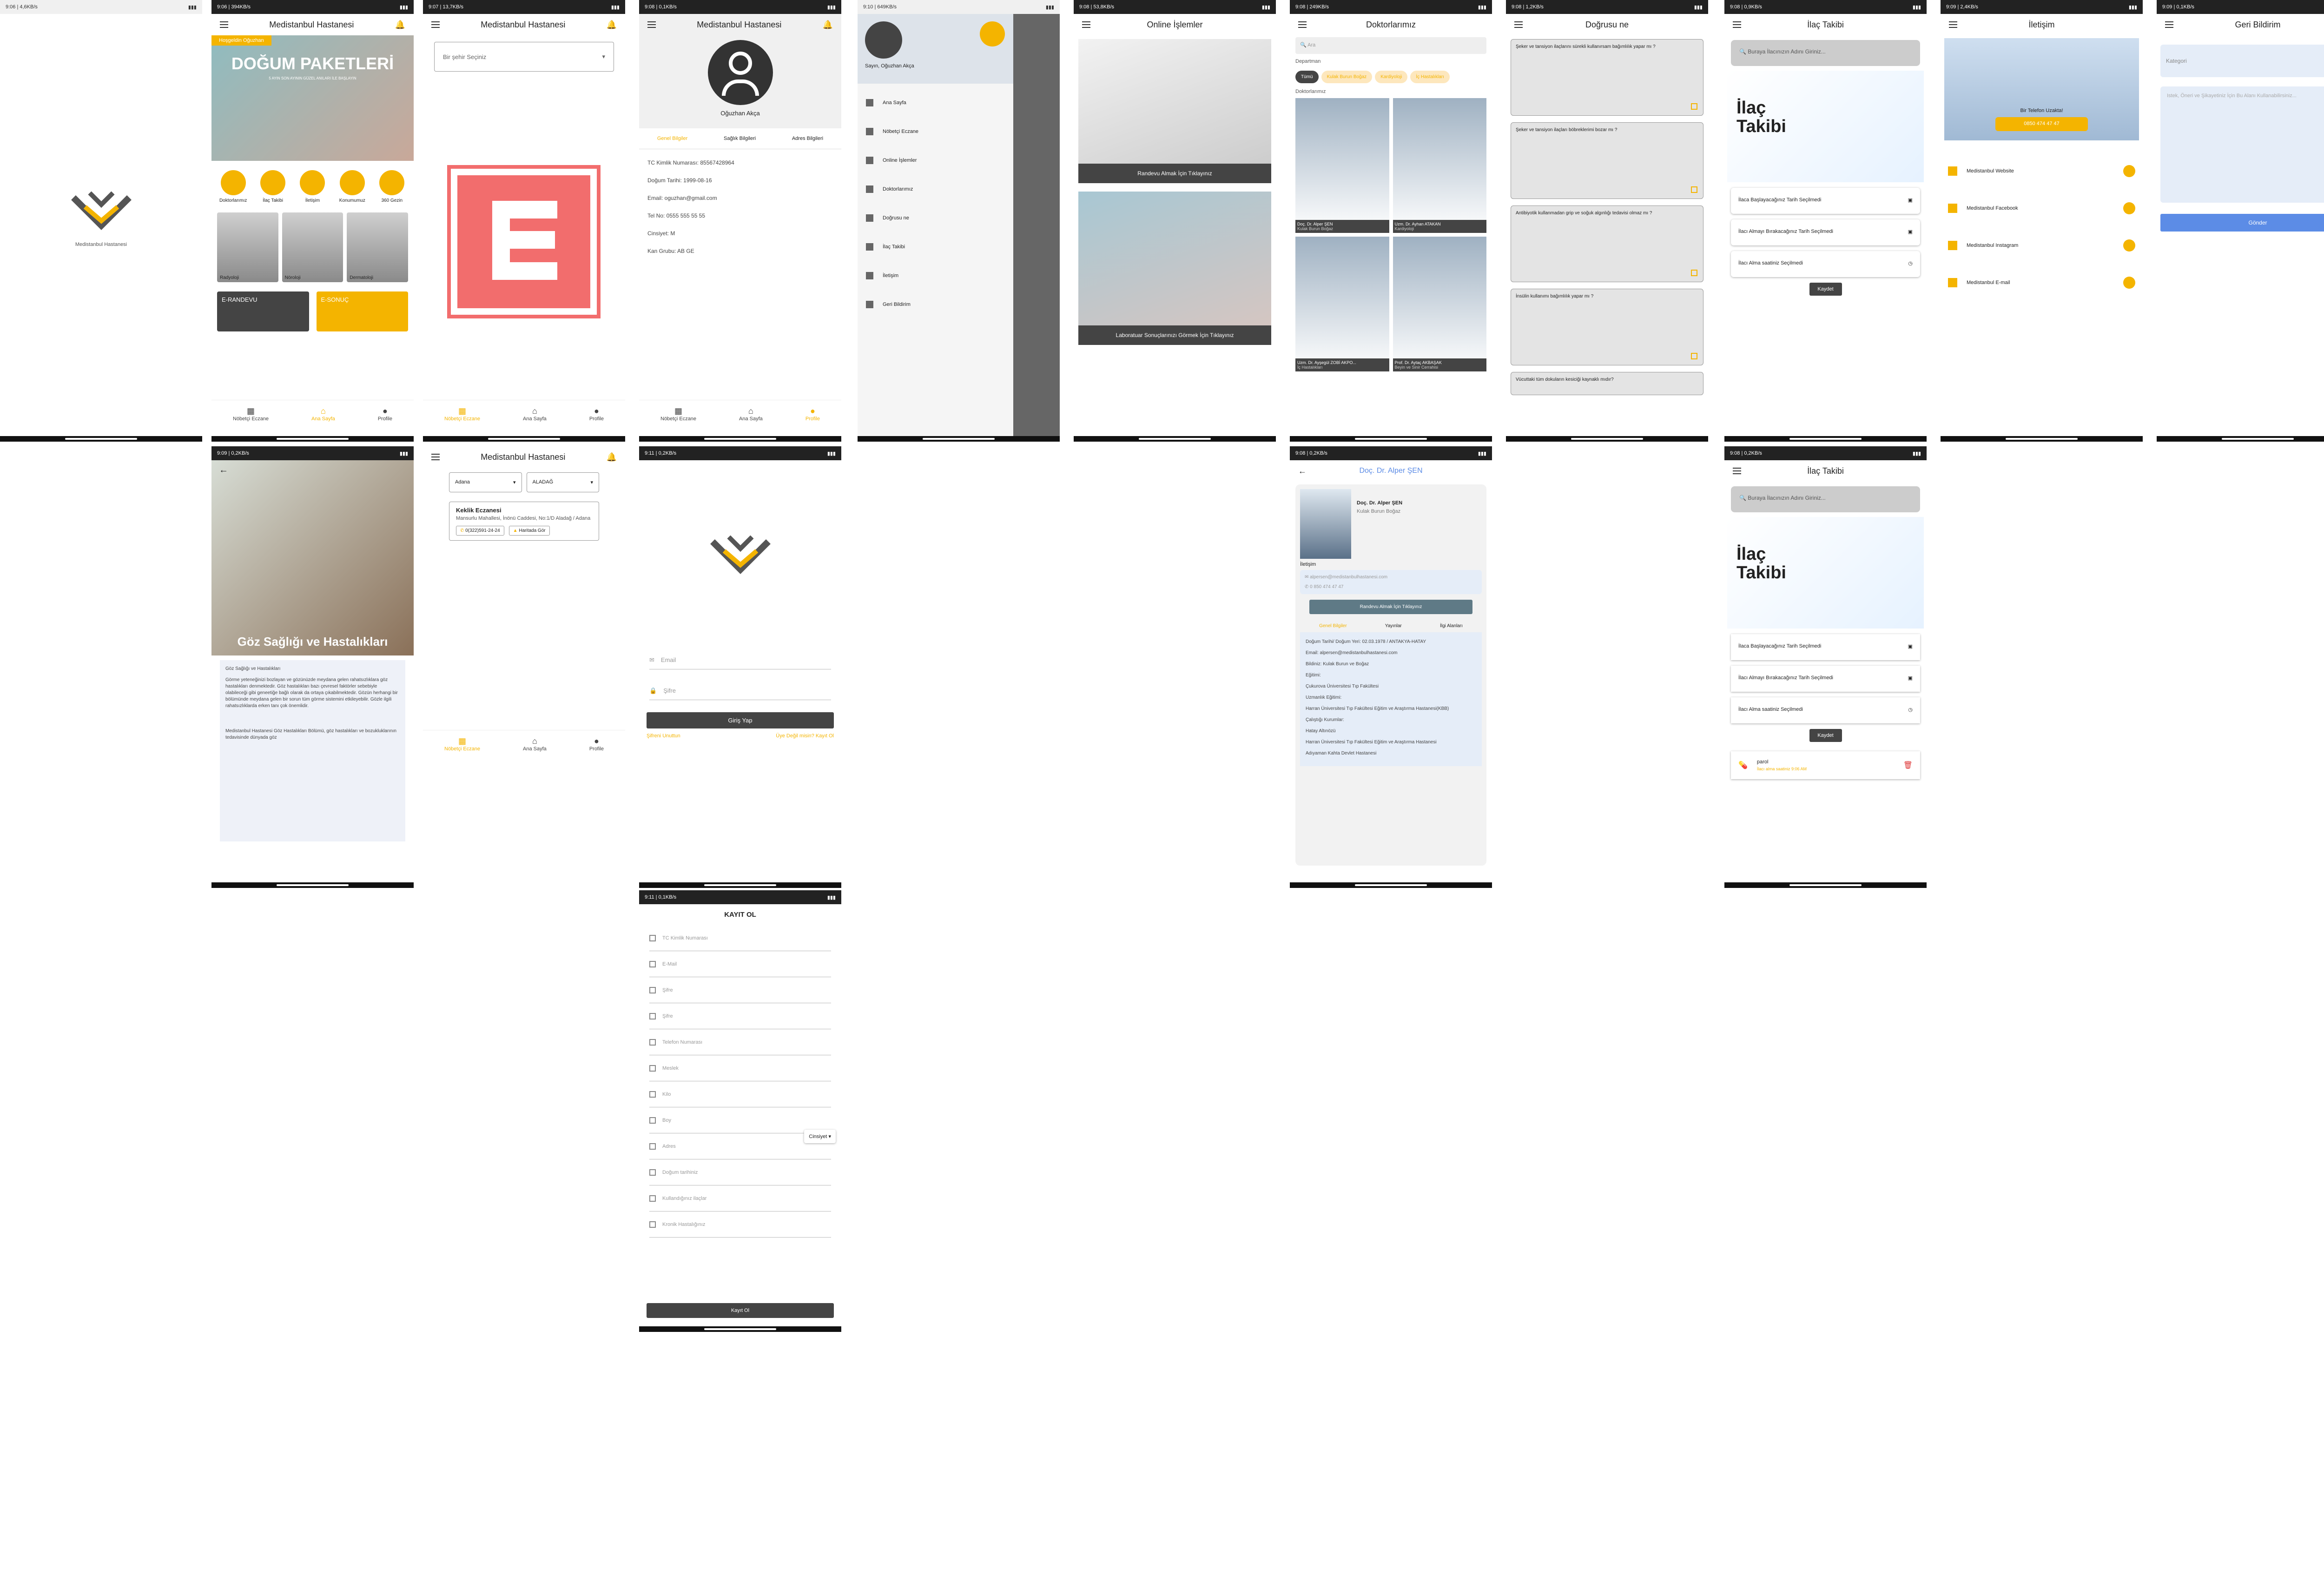  Describe the element at coordinates (935, 275) in the screenshot. I see `drawer-item: İletişim` at that location.